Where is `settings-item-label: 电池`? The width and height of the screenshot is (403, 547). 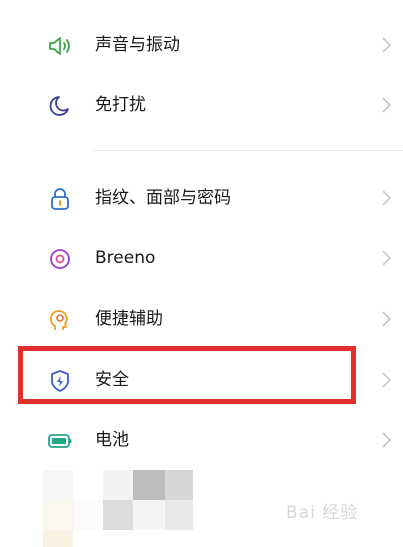
settings-item-label: 电池 is located at coordinates (112, 440).